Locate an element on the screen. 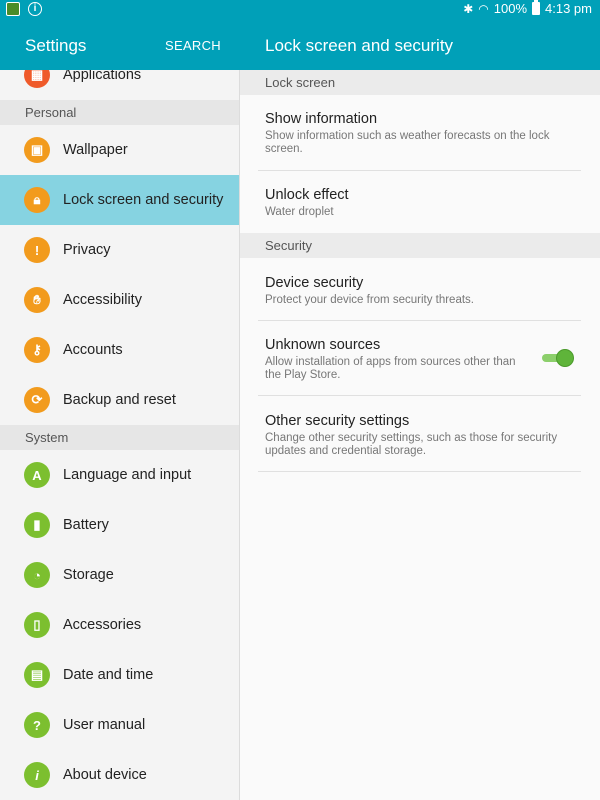 The height and width of the screenshot is (800, 600). setting-title: Device security is located at coordinates (314, 283).